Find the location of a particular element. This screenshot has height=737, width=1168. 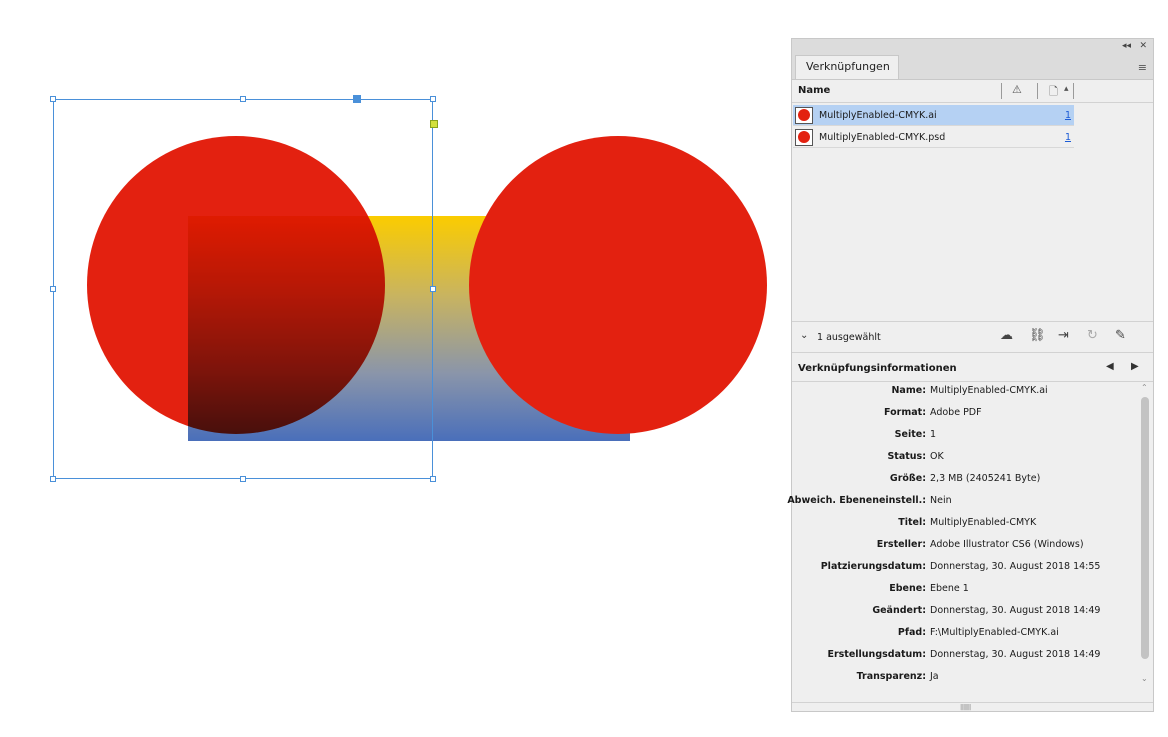

info-value: MultiplyEnabled-CMYK.ai is located at coordinates (989, 390).